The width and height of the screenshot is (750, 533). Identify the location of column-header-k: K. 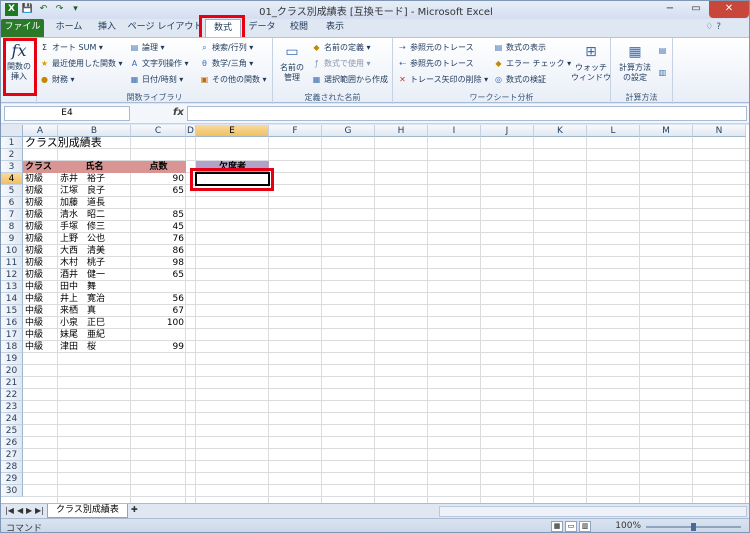
(560, 131).